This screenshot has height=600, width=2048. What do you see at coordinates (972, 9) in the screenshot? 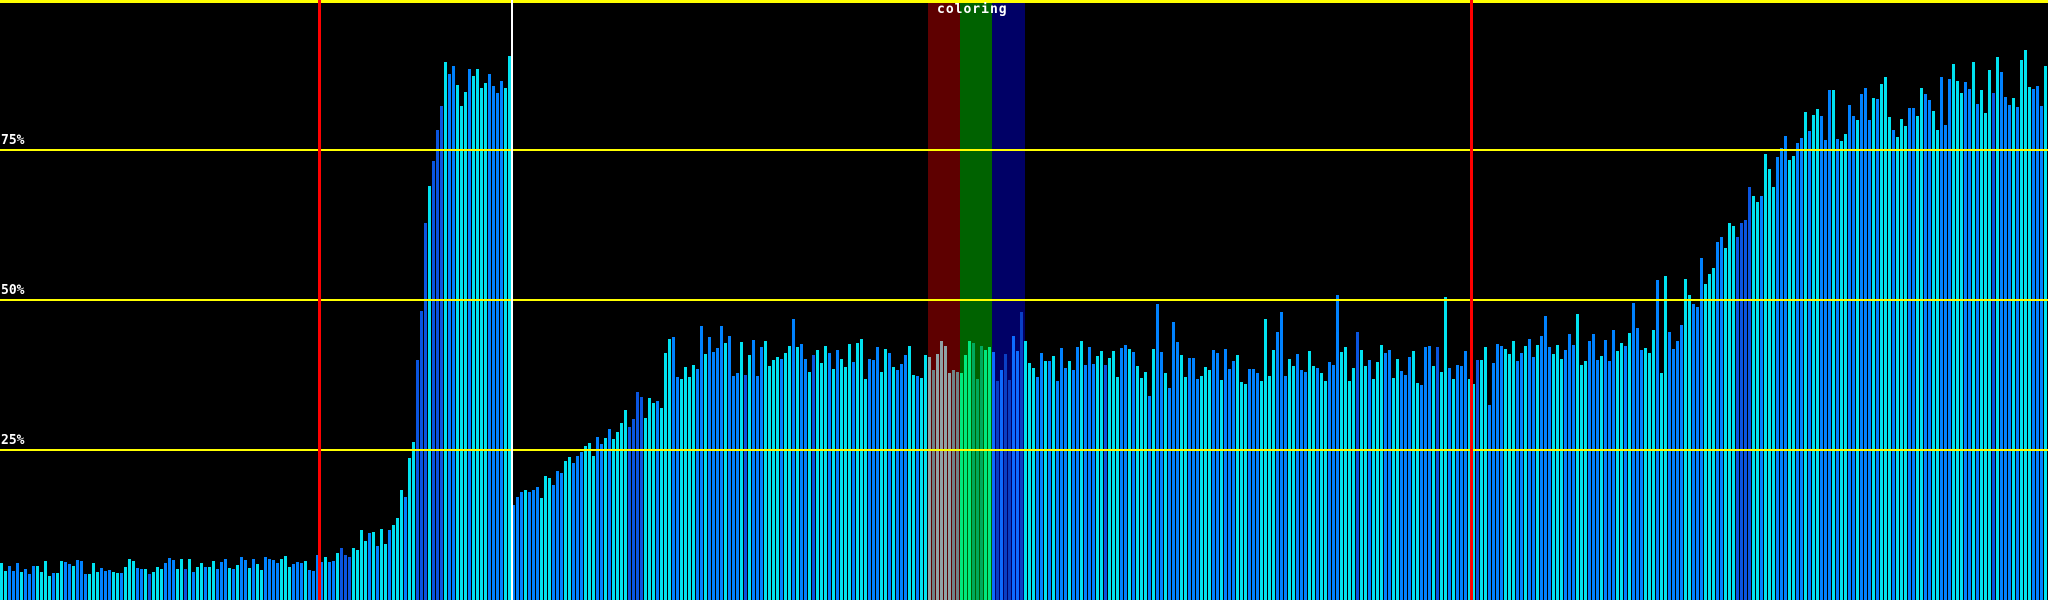
I see `coloring-annotation-label: coloring` at bounding box center [972, 9].